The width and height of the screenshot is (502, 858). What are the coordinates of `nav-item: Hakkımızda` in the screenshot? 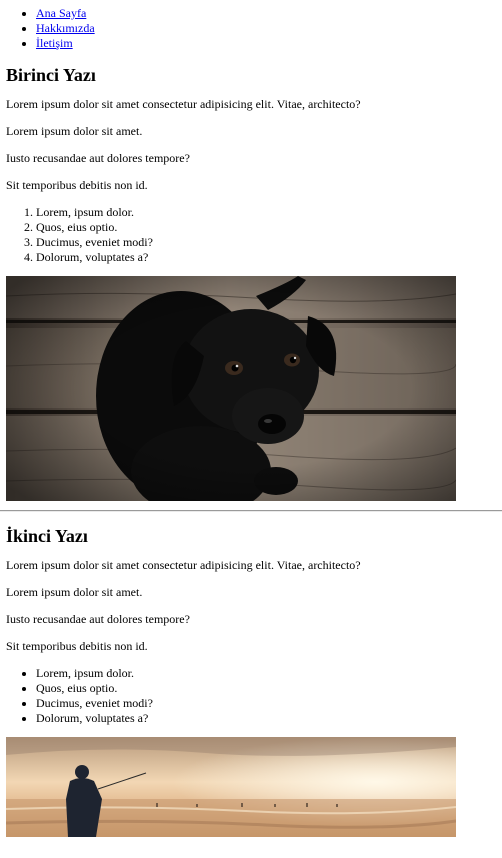 It's located at (266, 28).